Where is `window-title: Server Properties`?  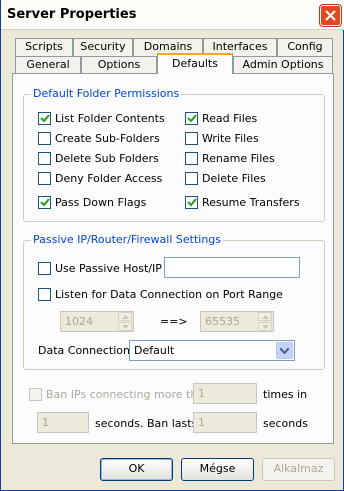 window-title: Server Properties is located at coordinates (72, 14).